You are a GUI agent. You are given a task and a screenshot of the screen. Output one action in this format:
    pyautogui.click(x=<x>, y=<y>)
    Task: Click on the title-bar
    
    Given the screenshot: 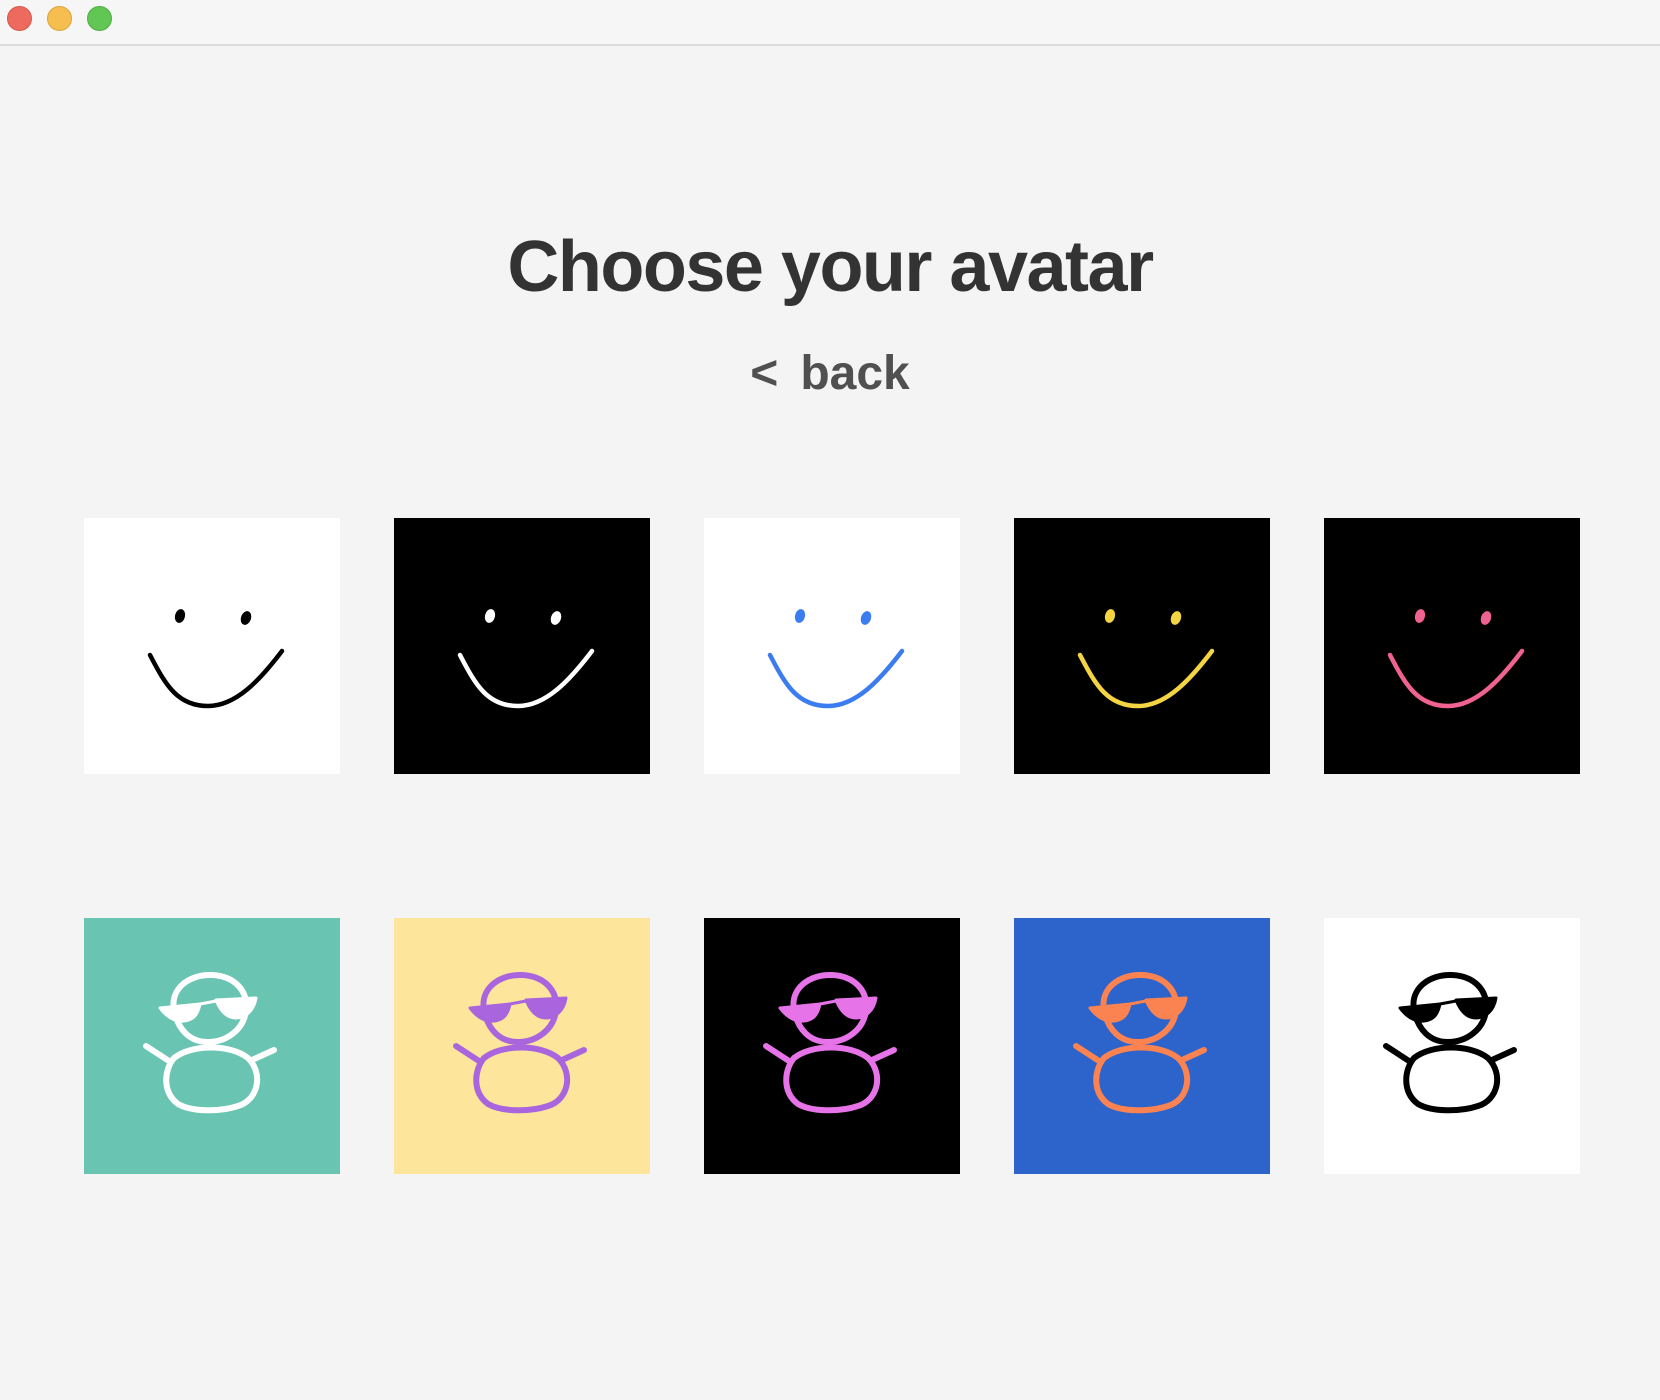 What is the action you would take?
    pyautogui.click(x=830, y=23)
    